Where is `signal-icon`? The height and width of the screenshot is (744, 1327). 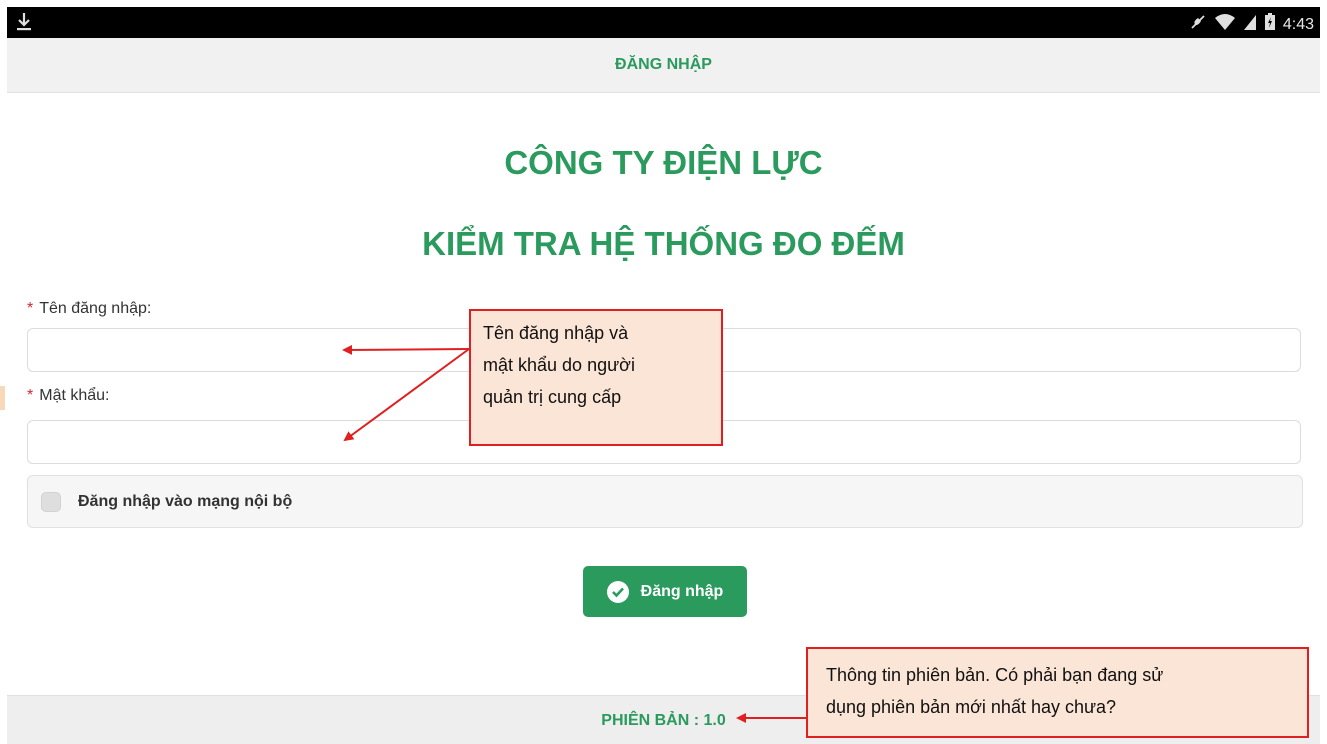
signal-icon is located at coordinates (1250, 24).